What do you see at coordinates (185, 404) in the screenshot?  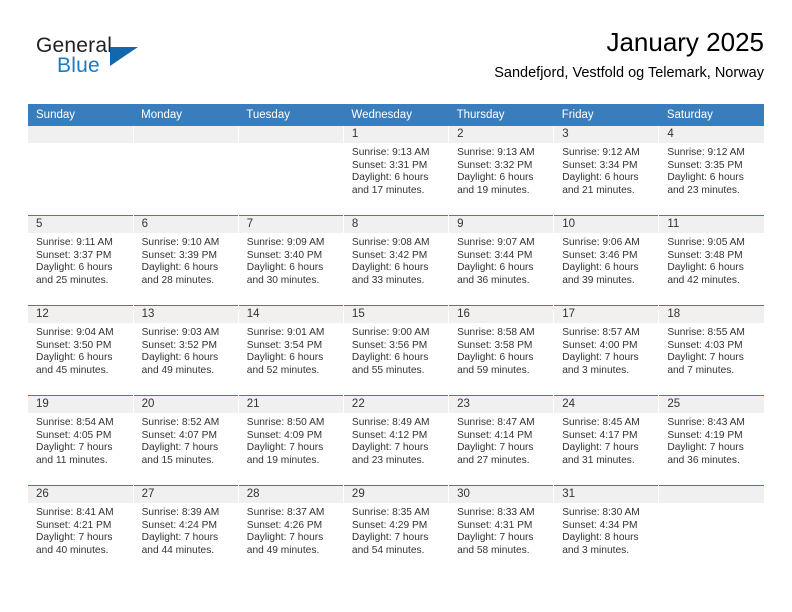 I see `day-number: 20` at bounding box center [185, 404].